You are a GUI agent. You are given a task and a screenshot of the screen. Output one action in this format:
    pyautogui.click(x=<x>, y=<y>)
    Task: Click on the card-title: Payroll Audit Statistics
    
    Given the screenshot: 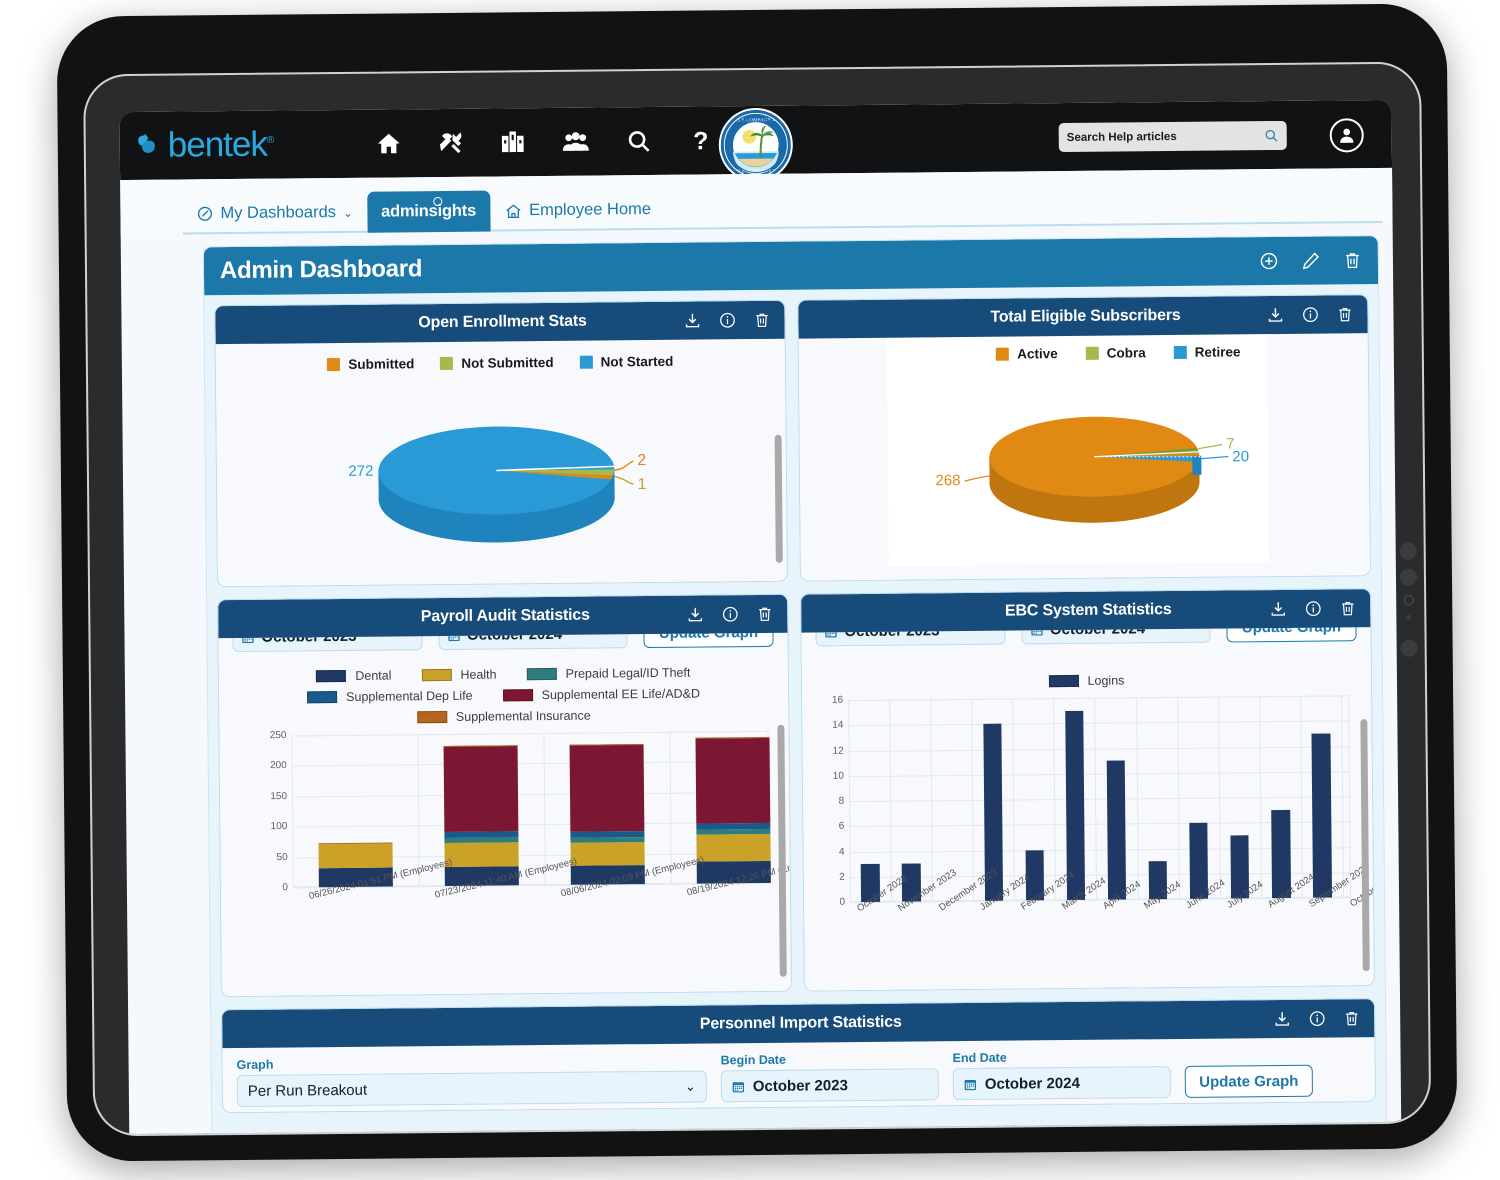 What is the action you would take?
    pyautogui.click(x=505, y=616)
    